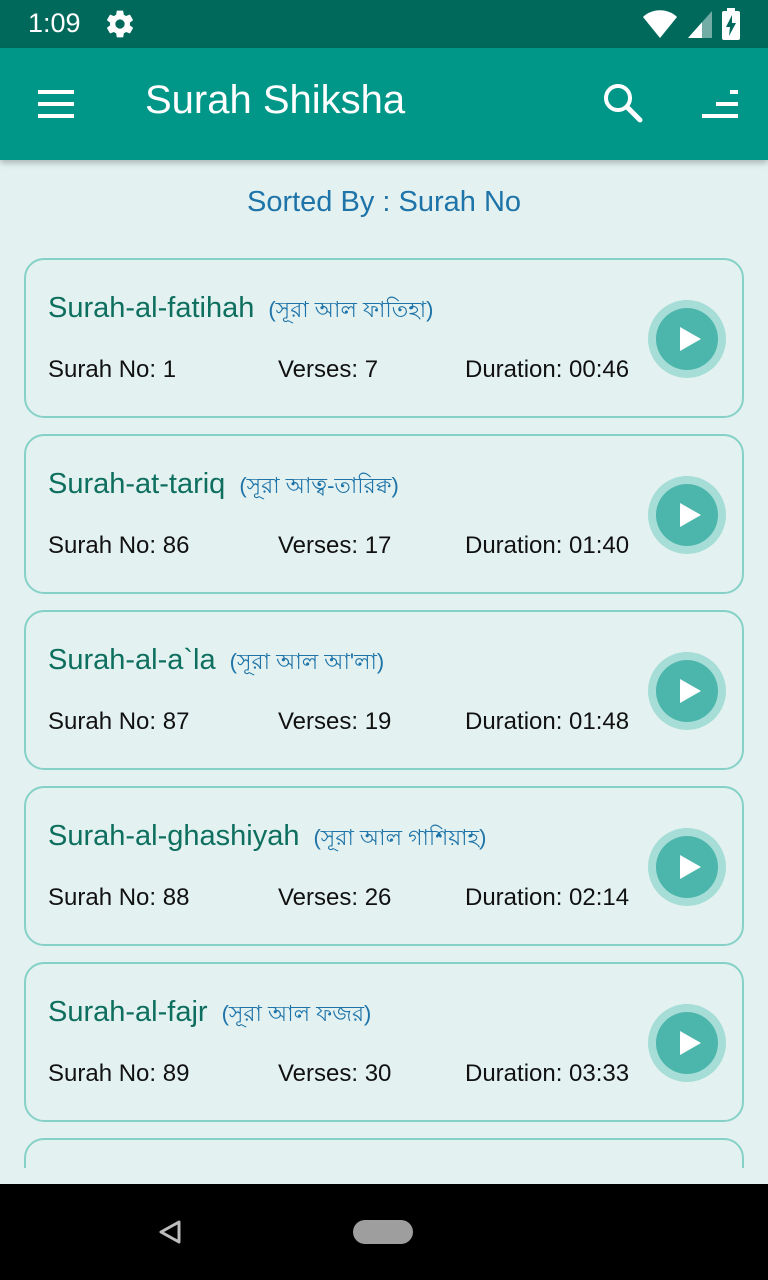 Image resolution: width=768 pixels, height=1280 pixels. What do you see at coordinates (547, 897) in the screenshot?
I see `surah-duration: Duration: 02:14` at bounding box center [547, 897].